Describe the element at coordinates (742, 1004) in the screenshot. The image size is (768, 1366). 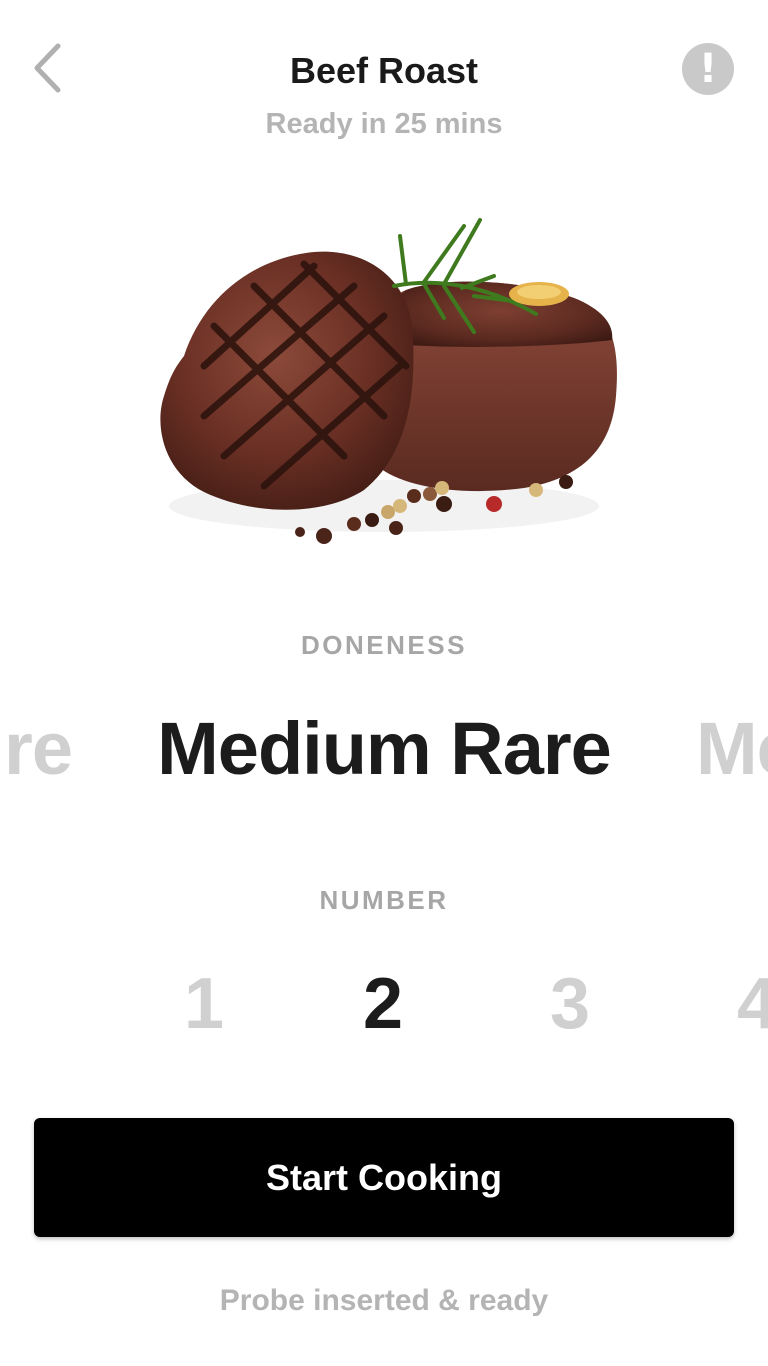
I see `number-option-4: 4` at that location.